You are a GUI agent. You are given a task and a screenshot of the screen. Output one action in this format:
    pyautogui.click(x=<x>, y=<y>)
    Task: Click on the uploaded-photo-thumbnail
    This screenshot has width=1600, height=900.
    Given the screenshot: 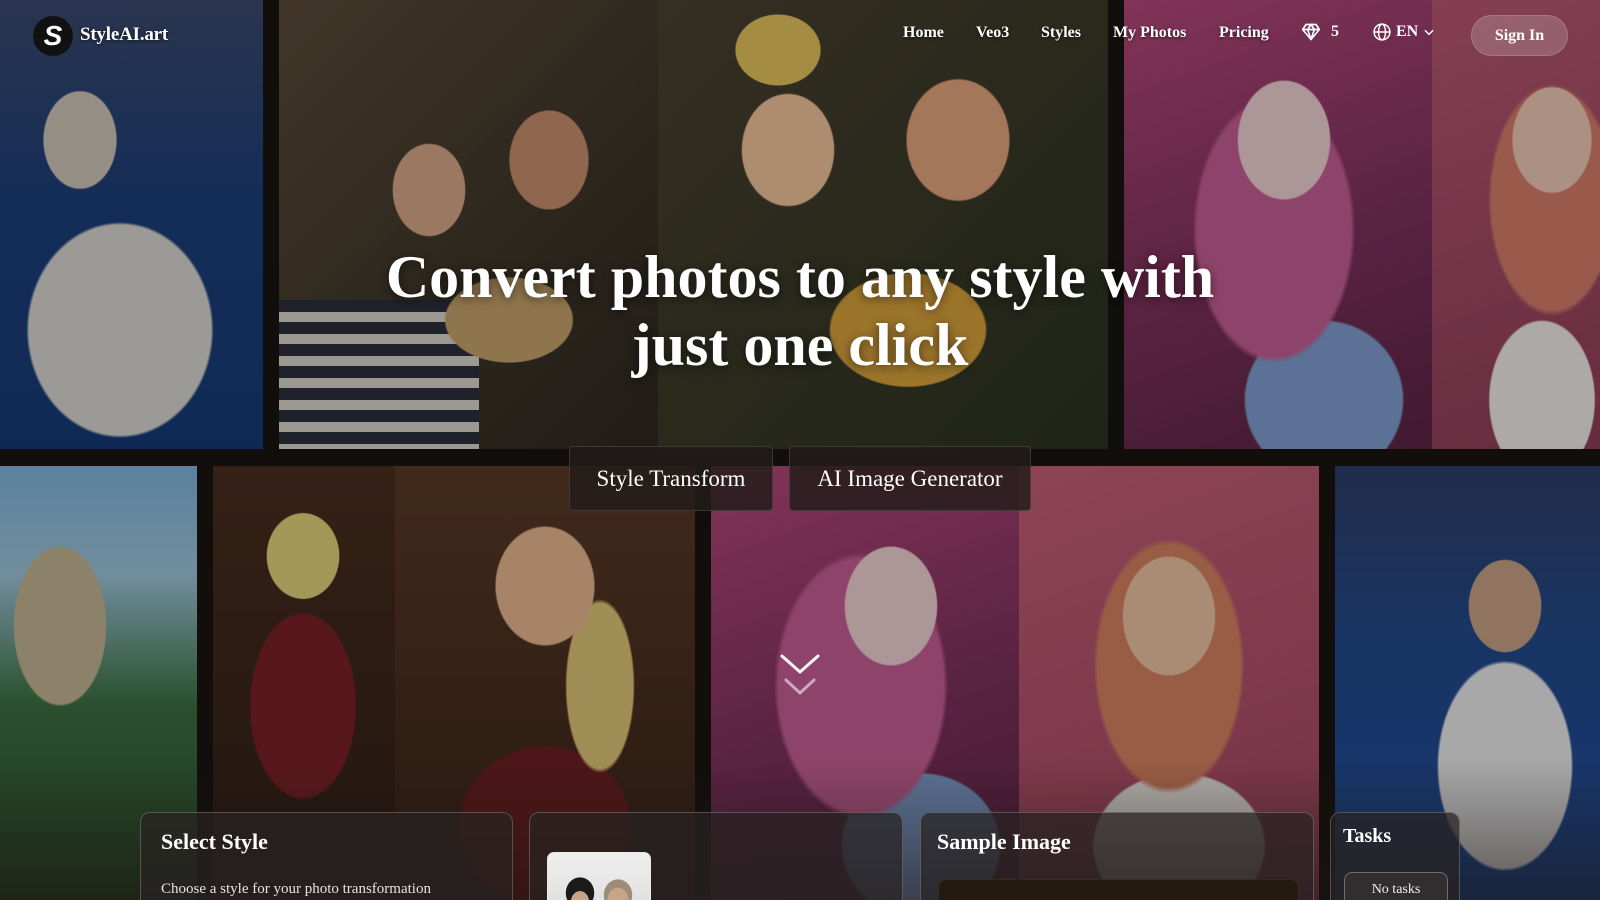 What is the action you would take?
    pyautogui.click(x=599, y=876)
    